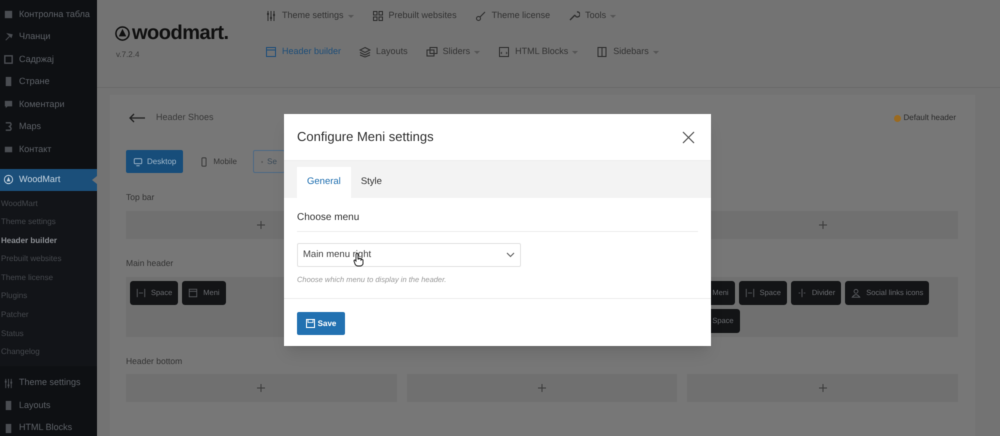  What do you see at coordinates (592, 16) in the screenshot?
I see `nav-link: Tools` at bounding box center [592, 16].